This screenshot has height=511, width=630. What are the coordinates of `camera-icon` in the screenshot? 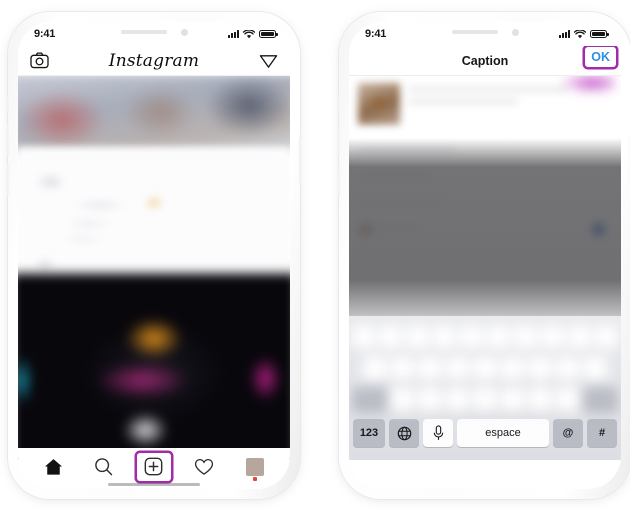 It's located at (39, 60).